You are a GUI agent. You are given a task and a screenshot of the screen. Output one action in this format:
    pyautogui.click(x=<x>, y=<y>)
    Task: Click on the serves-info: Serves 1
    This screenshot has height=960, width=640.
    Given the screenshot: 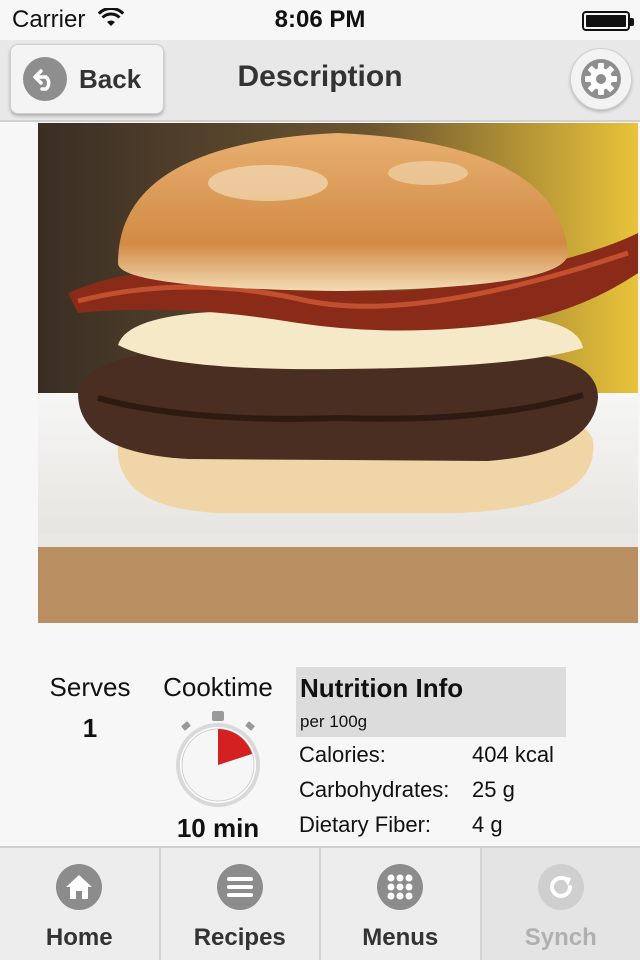 What is the action you would take?
    pyautogui.click(x=90, y=708)
    